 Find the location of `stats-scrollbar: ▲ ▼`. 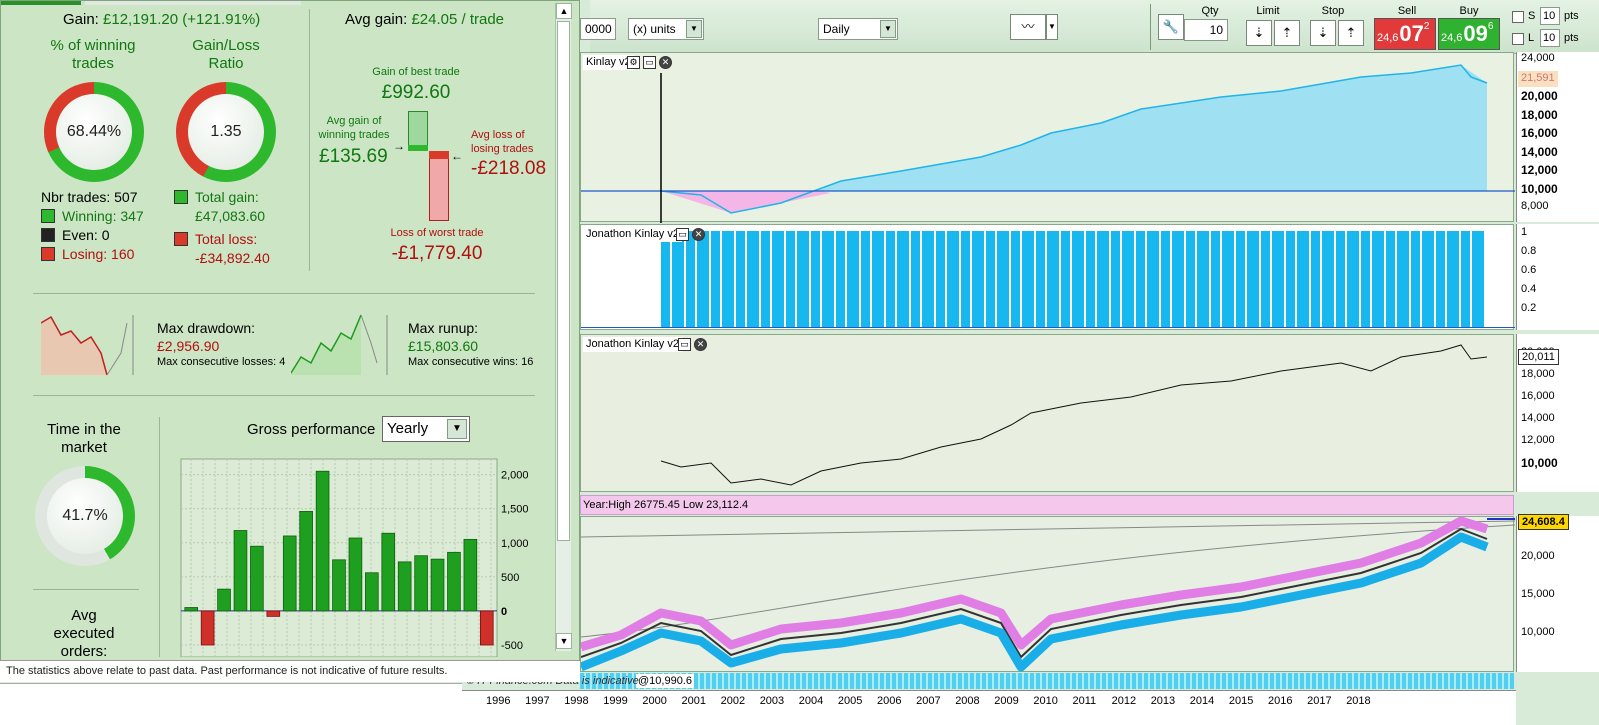

stats-scrollbar: ▲ ▼ is located at coordinates (563, 327).